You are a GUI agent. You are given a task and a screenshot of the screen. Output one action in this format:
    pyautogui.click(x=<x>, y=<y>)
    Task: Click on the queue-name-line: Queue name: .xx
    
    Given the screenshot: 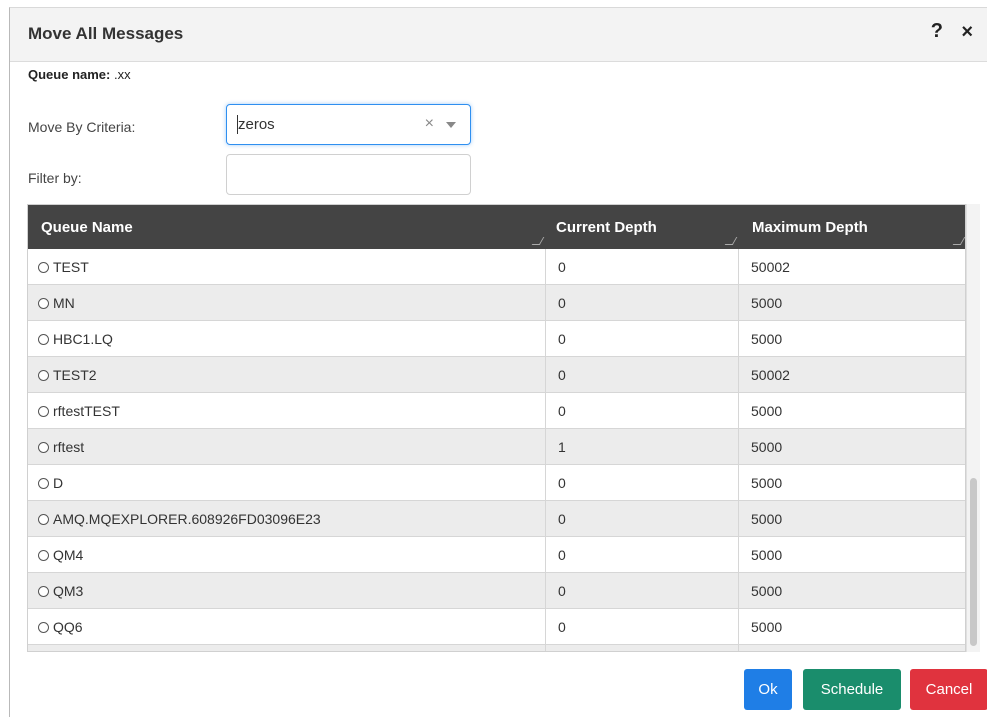 What is the action you would take?
    pyautogui.click(x=79, y=74)
    